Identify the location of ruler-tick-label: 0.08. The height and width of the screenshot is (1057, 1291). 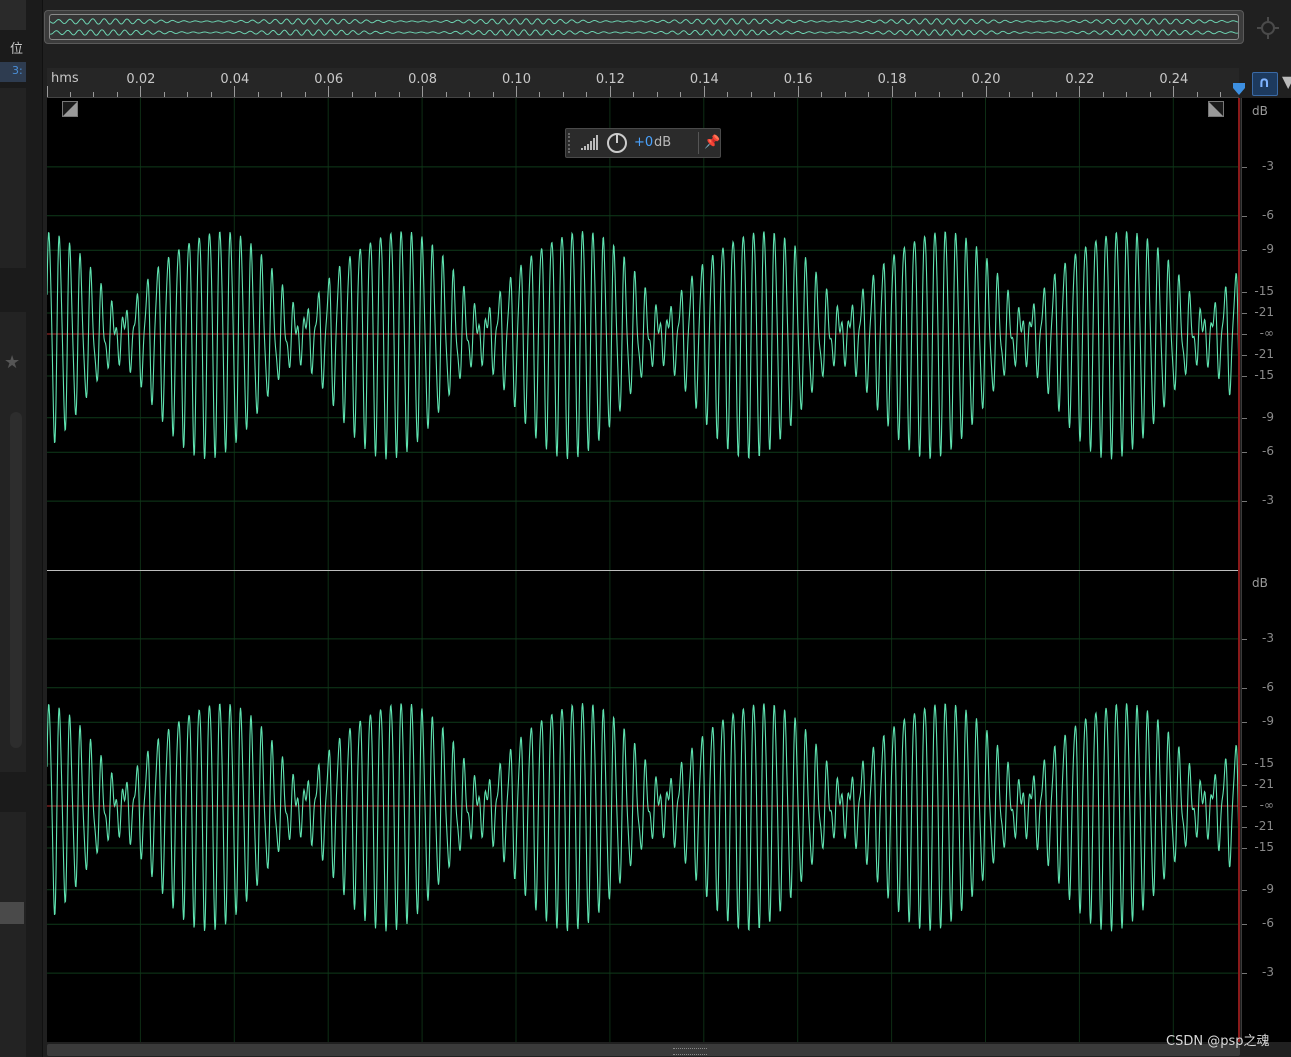
(422, 79).